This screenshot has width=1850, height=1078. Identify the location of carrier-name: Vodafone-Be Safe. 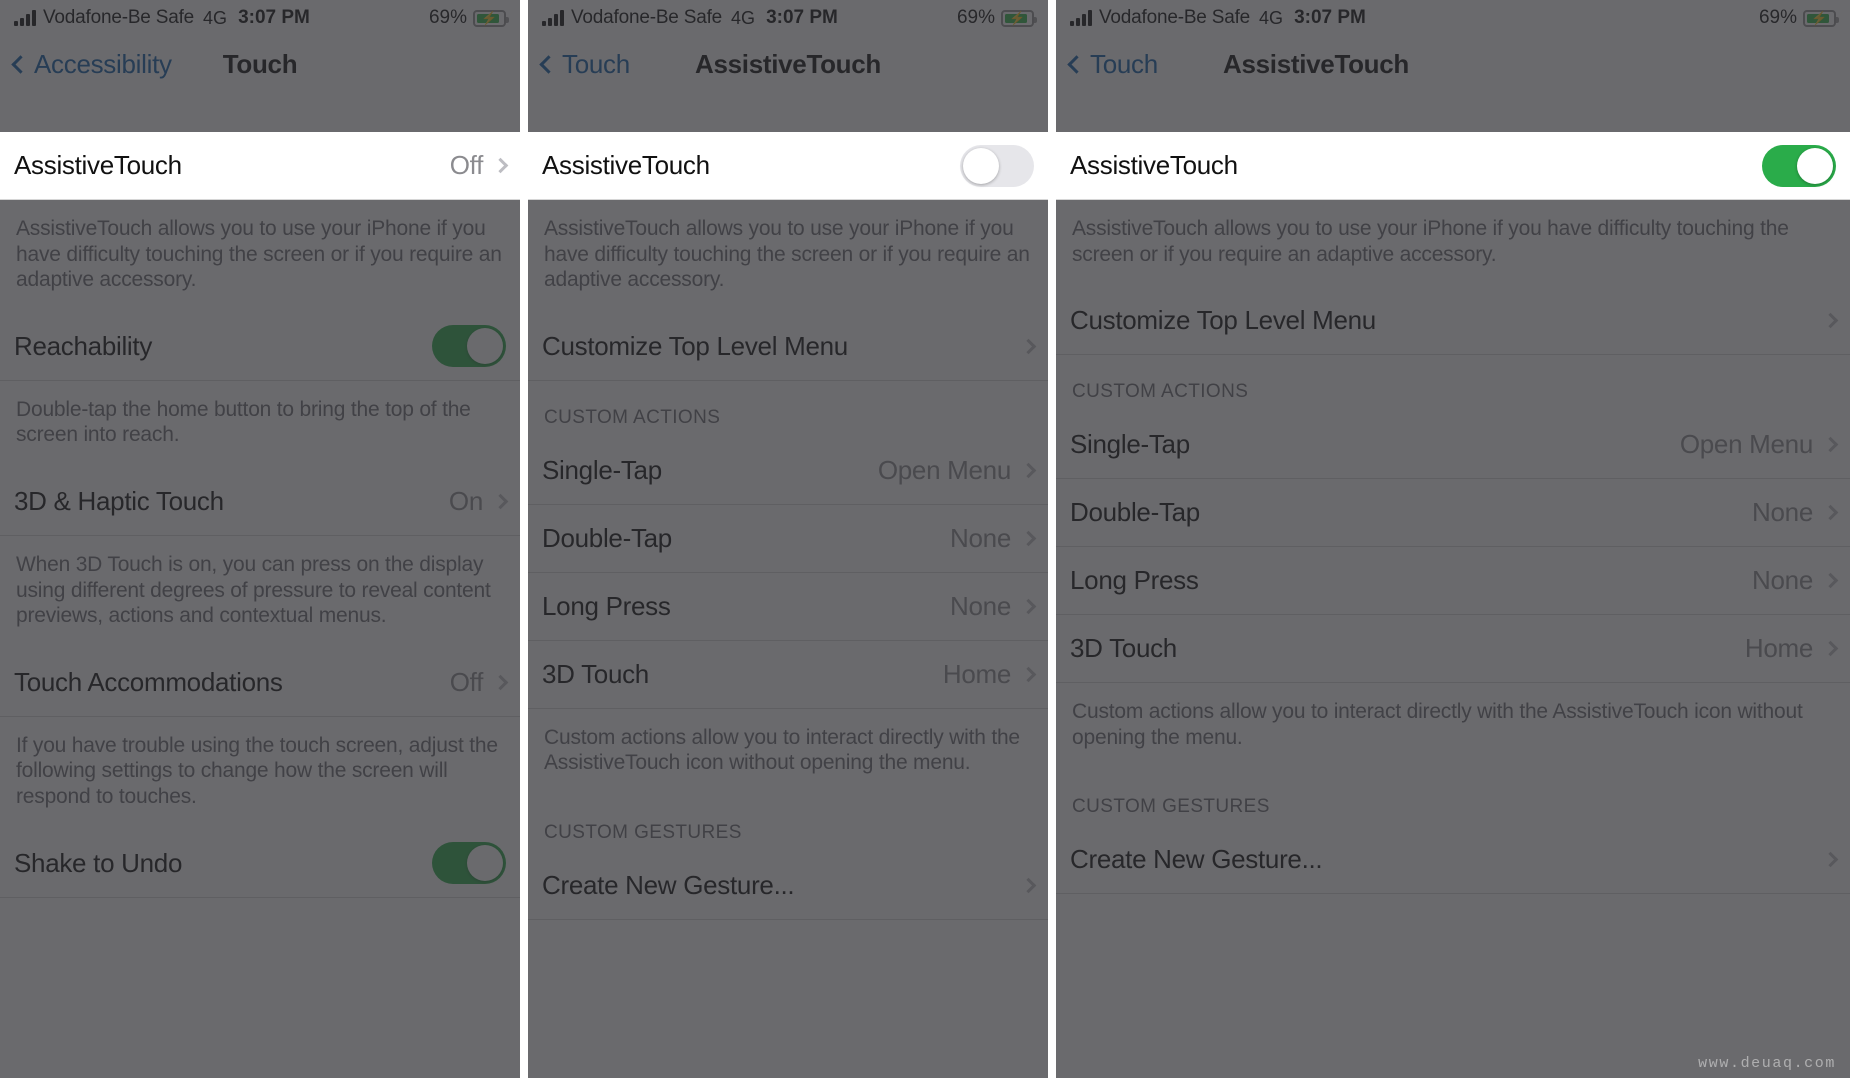
(119, 17).